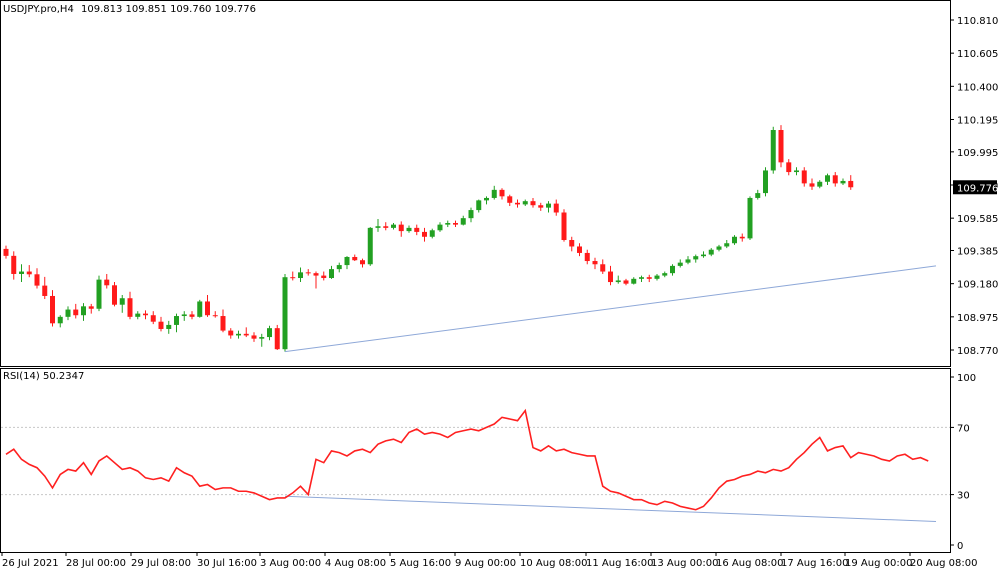 The width and height of the screenshot is (1000, 569). What do you see at coordinates (290, 563) in the screenshot?
I see `time-tick-label: 3 Aug 00:00` at bounding box center [290, 563].